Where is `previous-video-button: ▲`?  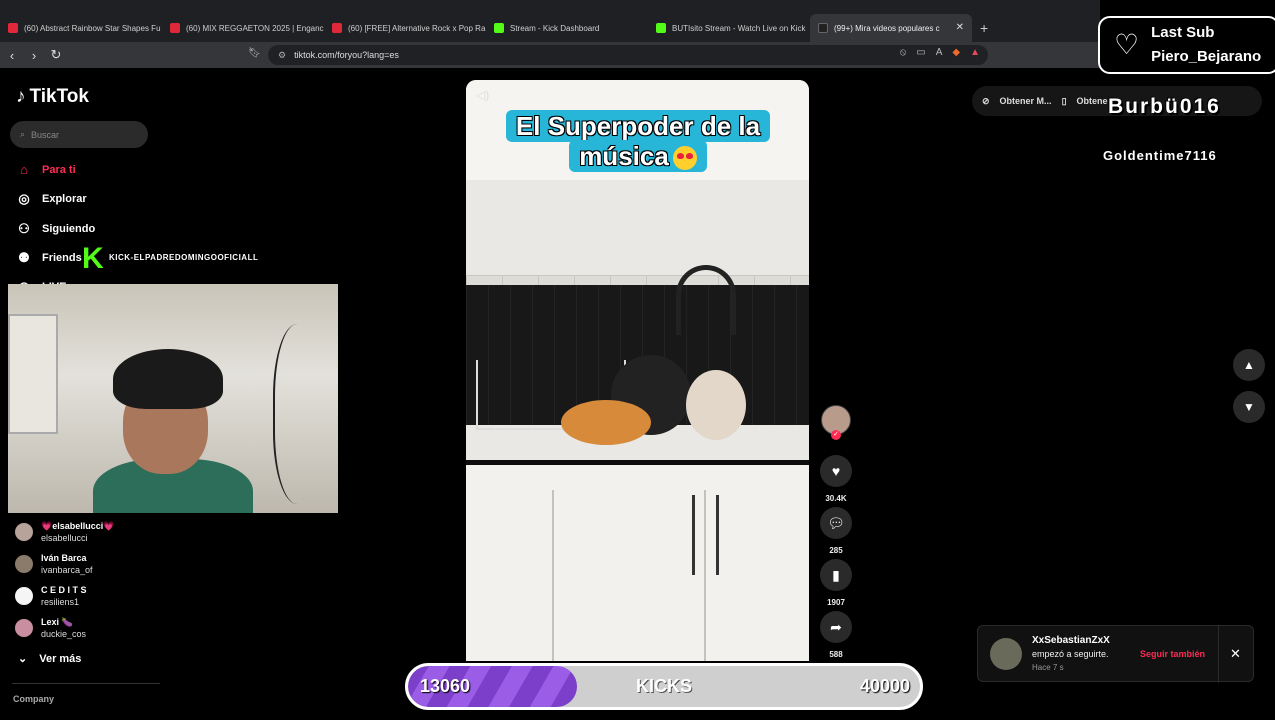
previous-video-button: ▲ is located at coordinates (1249, 365).